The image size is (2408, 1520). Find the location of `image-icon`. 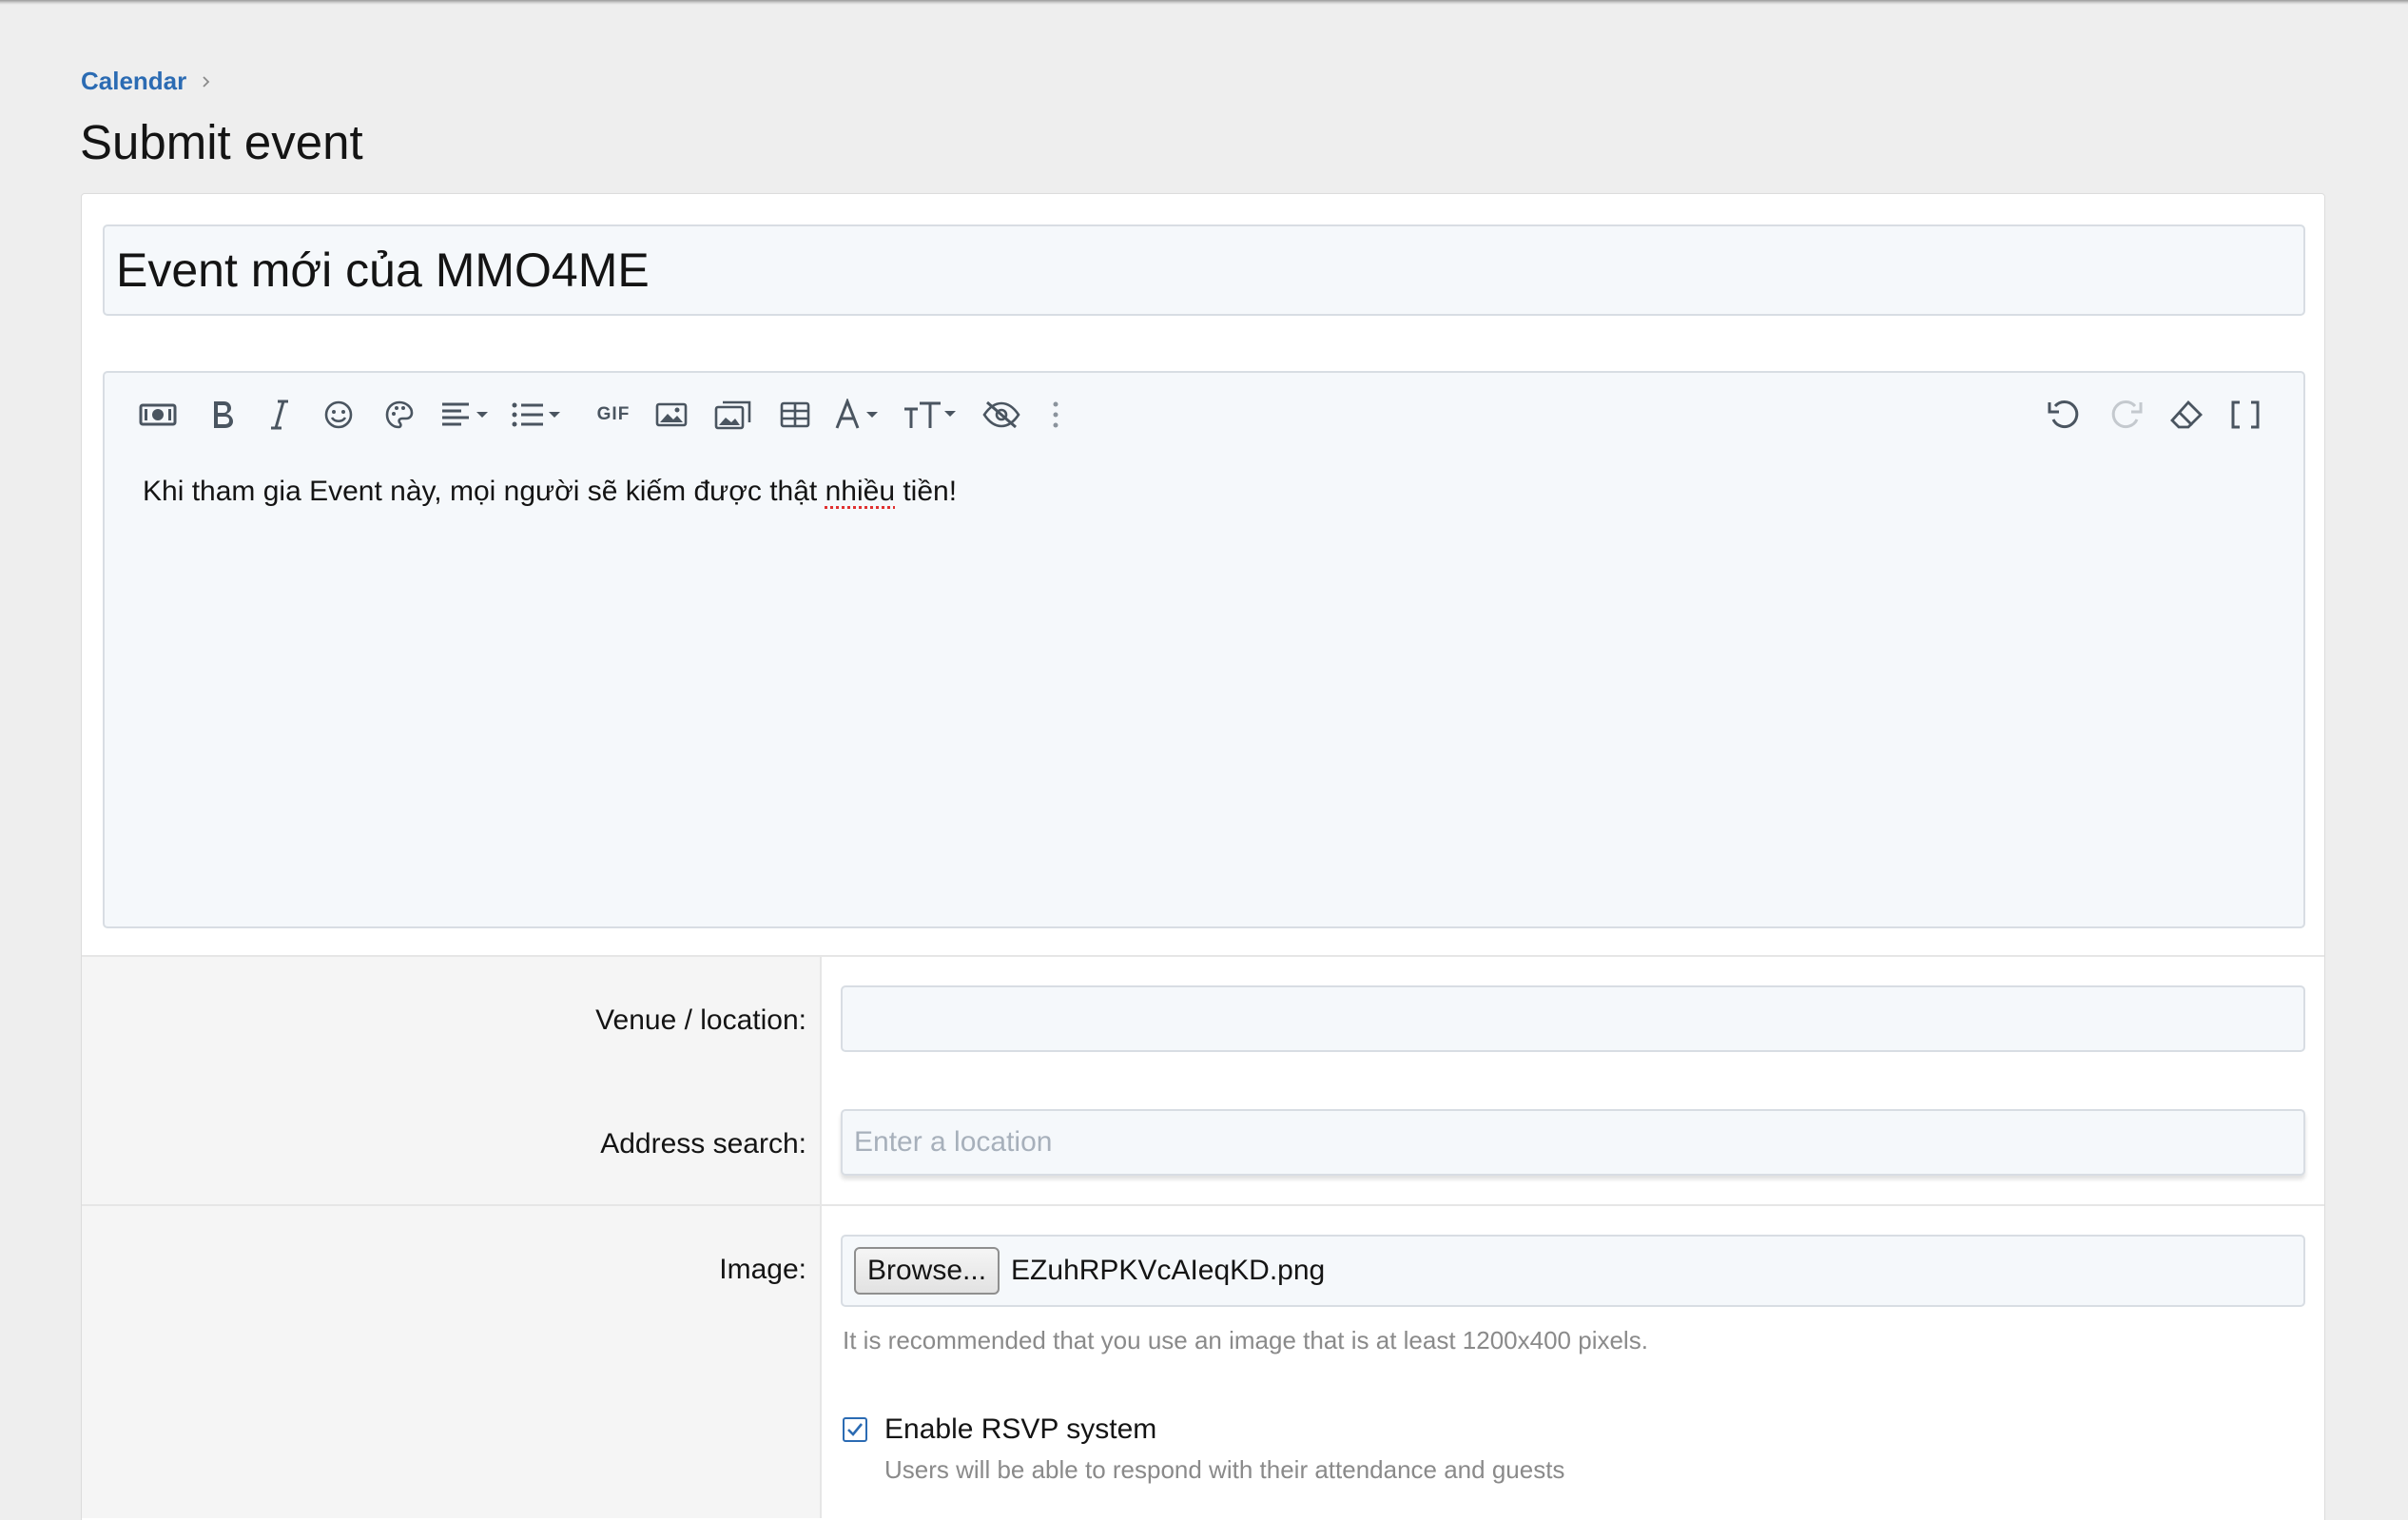

image-icon is located at coordinates (671, 415).